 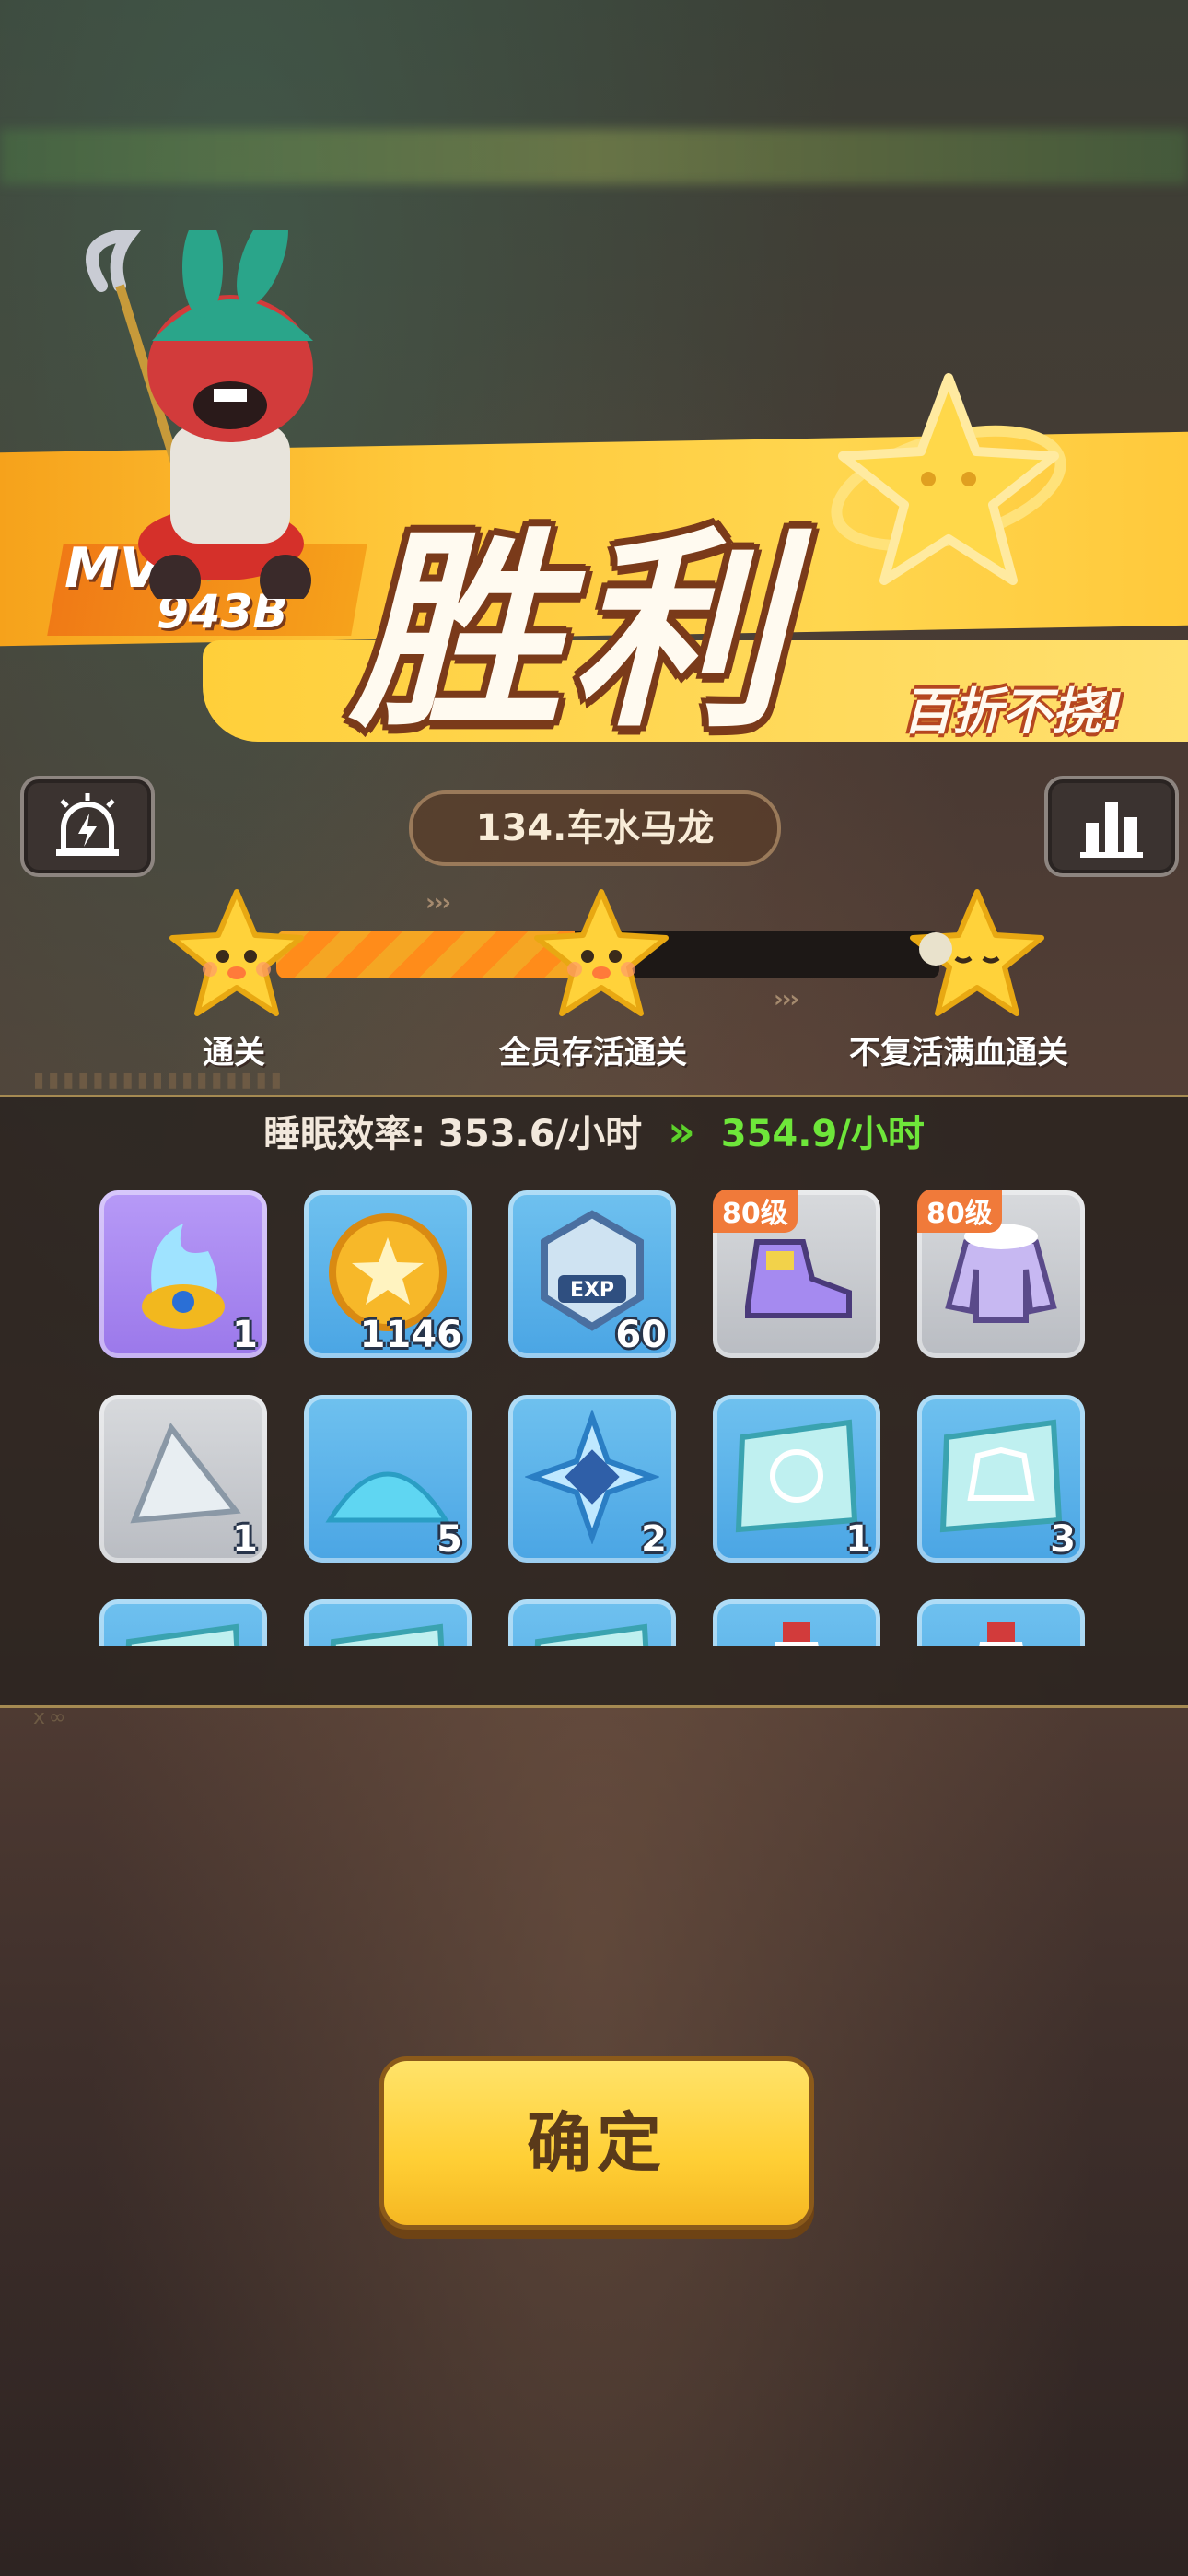 What do you see at coordinates (1013, 712) in the screenshot?
I see `victory-slogan: 百折不挠!` at bounding box center [1013, 712].